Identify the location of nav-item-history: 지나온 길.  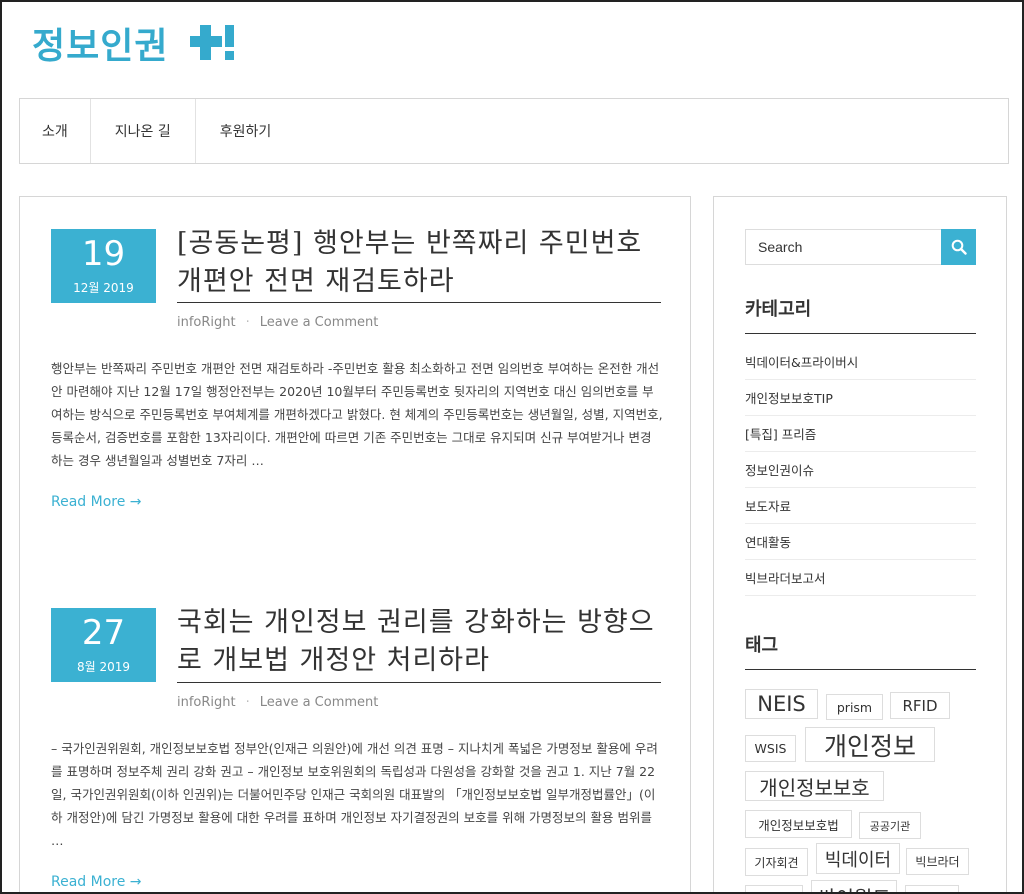
(143, 131).